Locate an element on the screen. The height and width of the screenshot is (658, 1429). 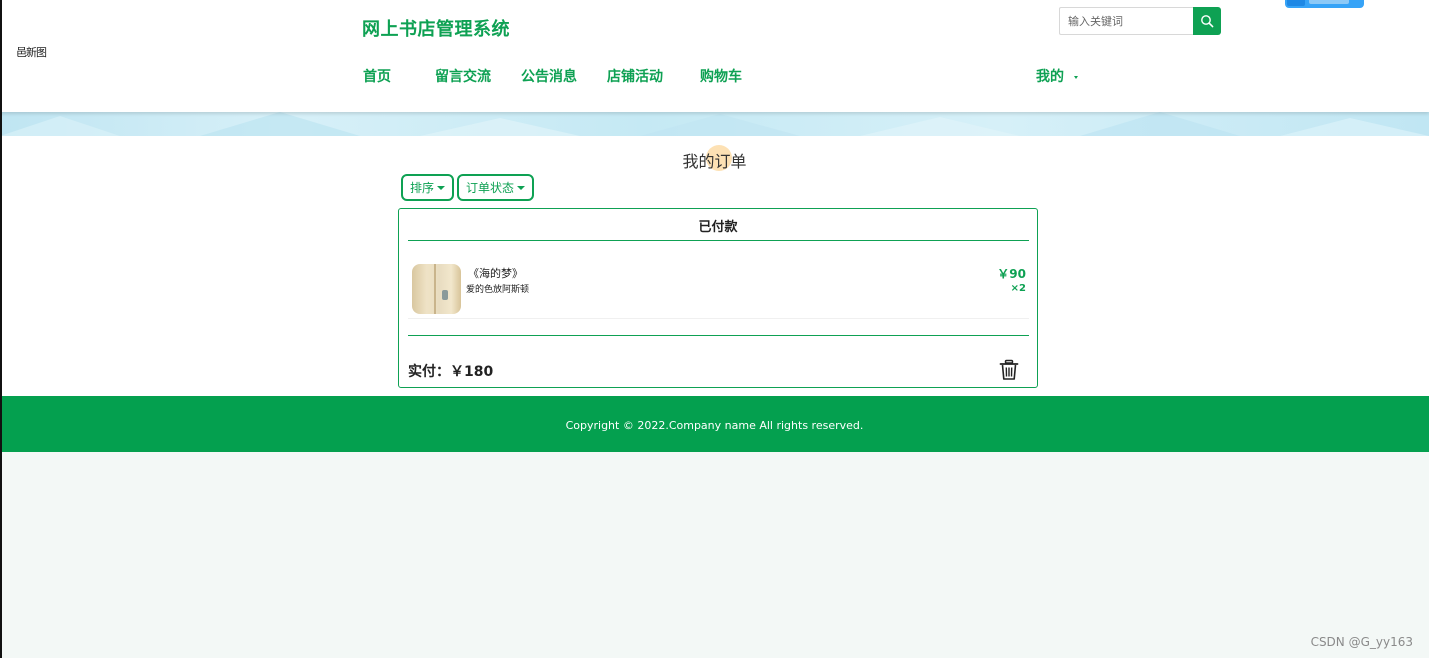
nav-mine-dropdown: 我的 is located at coordinates (1057, 76).